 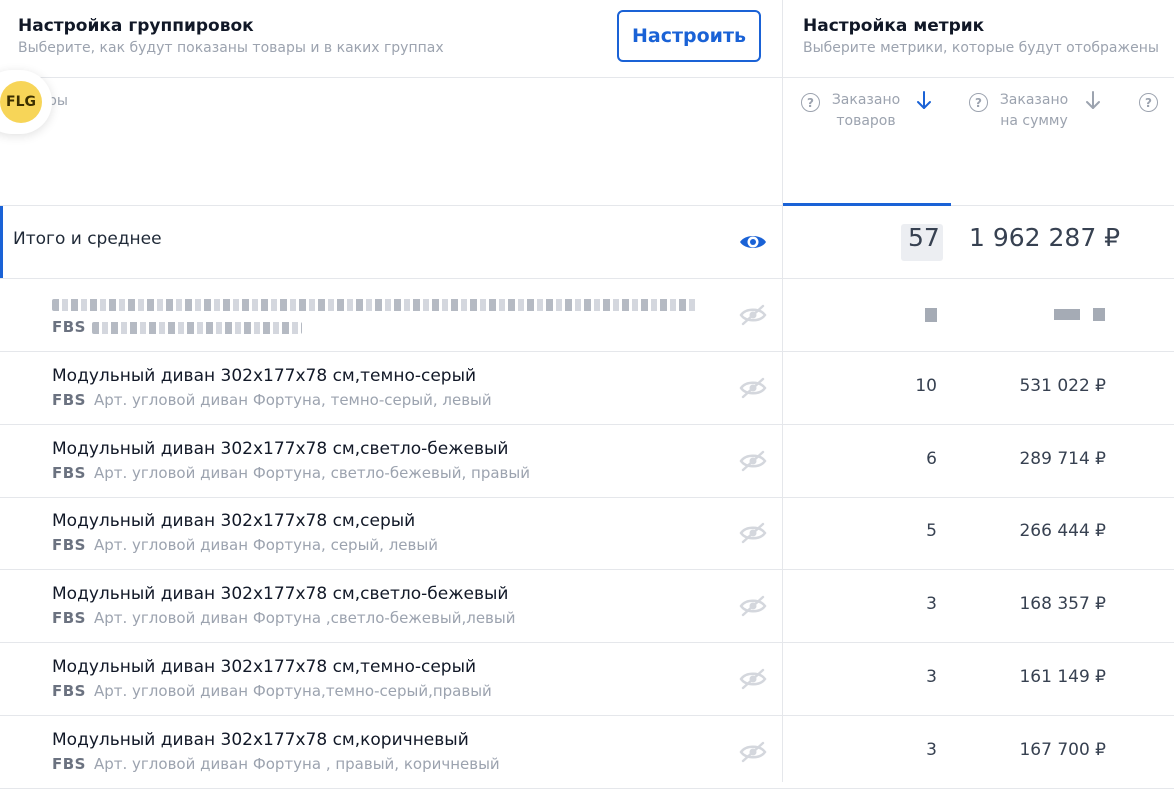 I want to click on total-row: Итого и среднее 57 1 962 287 ₽, so click(x=587, y=242).